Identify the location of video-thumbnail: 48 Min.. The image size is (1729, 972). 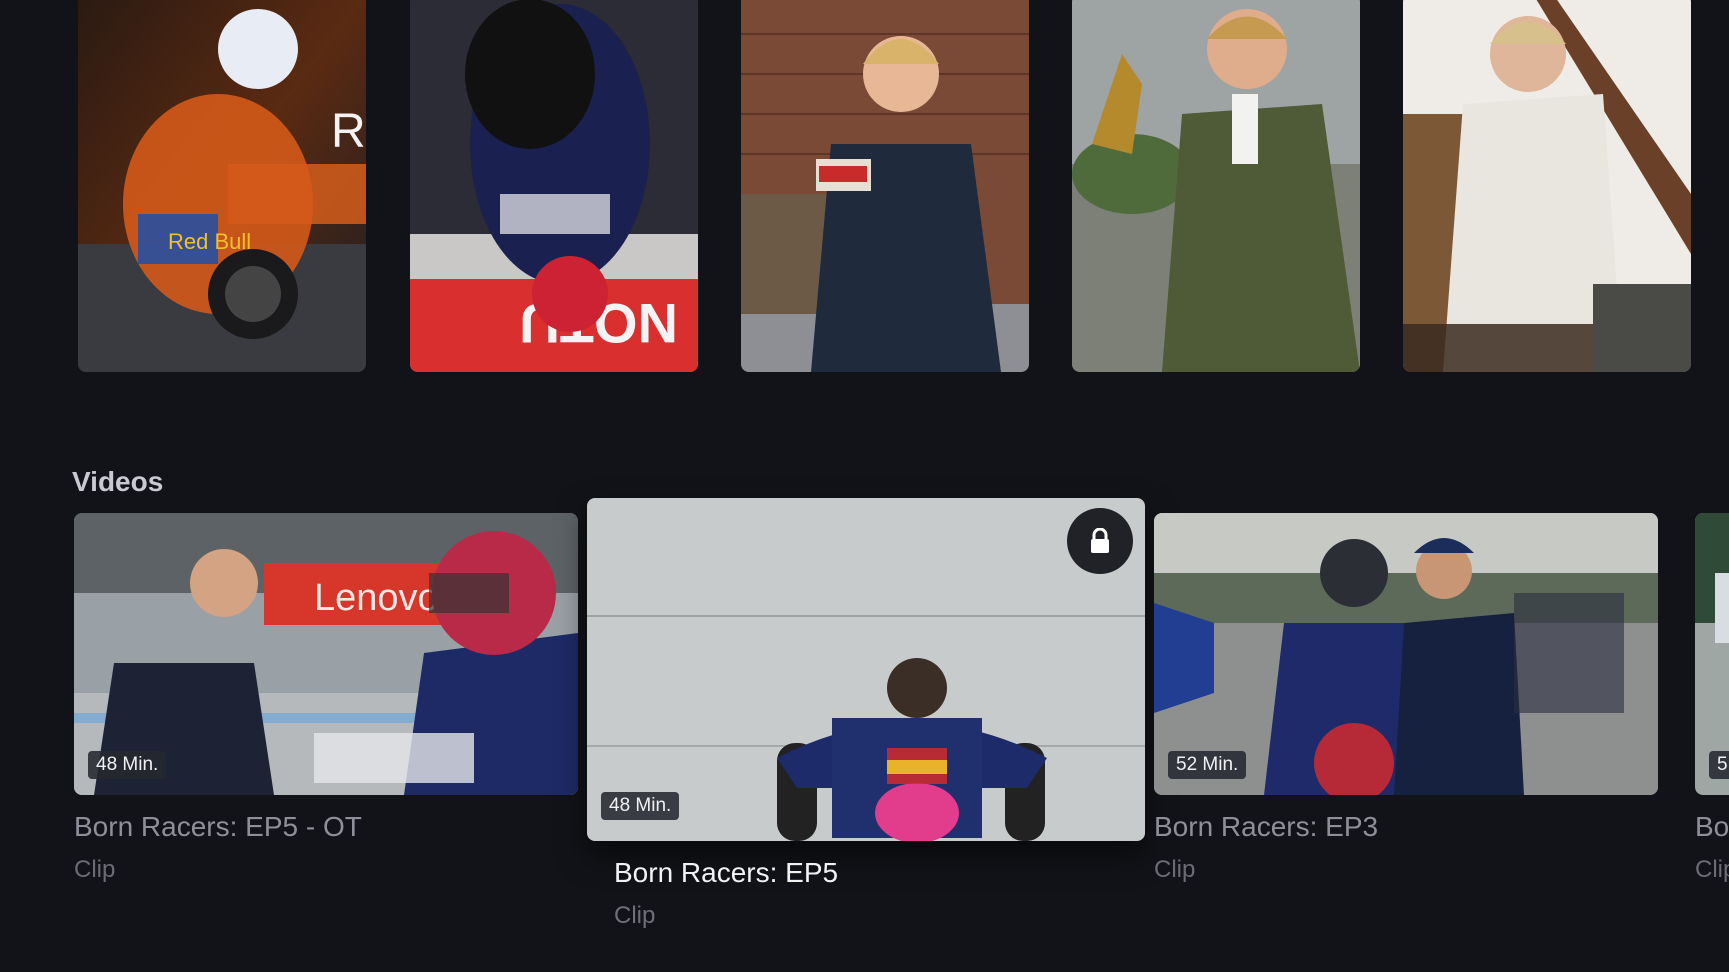
(866, 669).